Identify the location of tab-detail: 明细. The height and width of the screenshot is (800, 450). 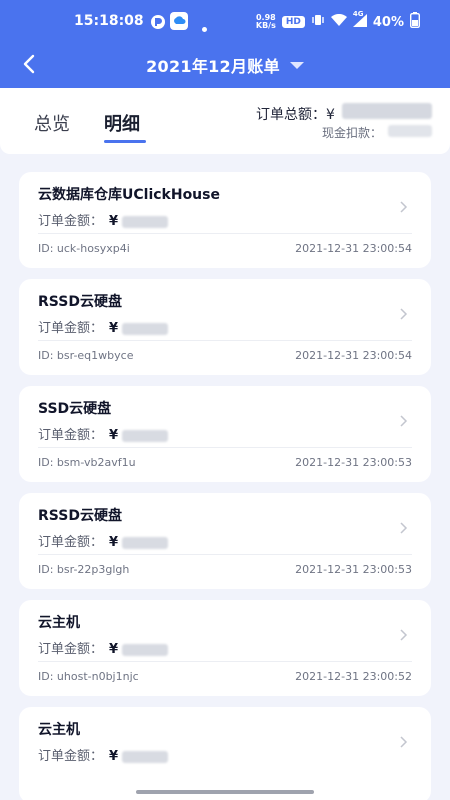
(122, 123).